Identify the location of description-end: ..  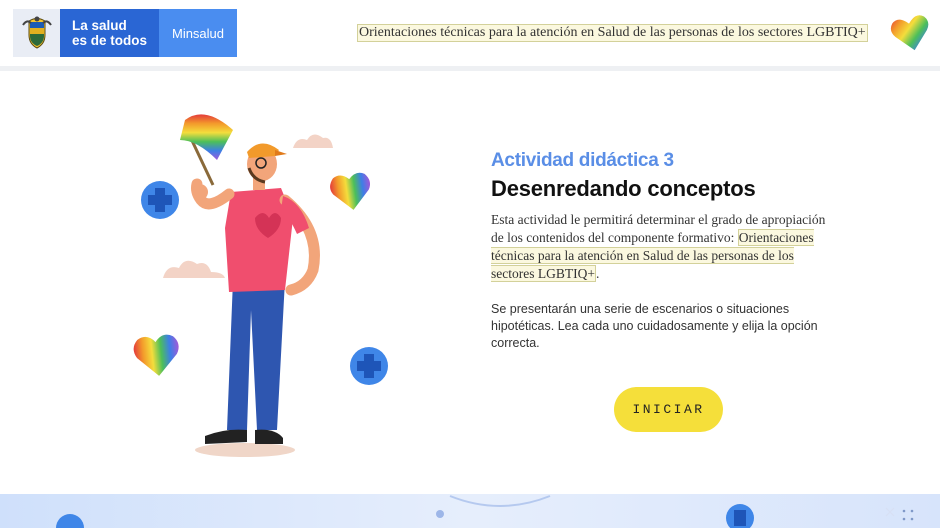
(597, 273).